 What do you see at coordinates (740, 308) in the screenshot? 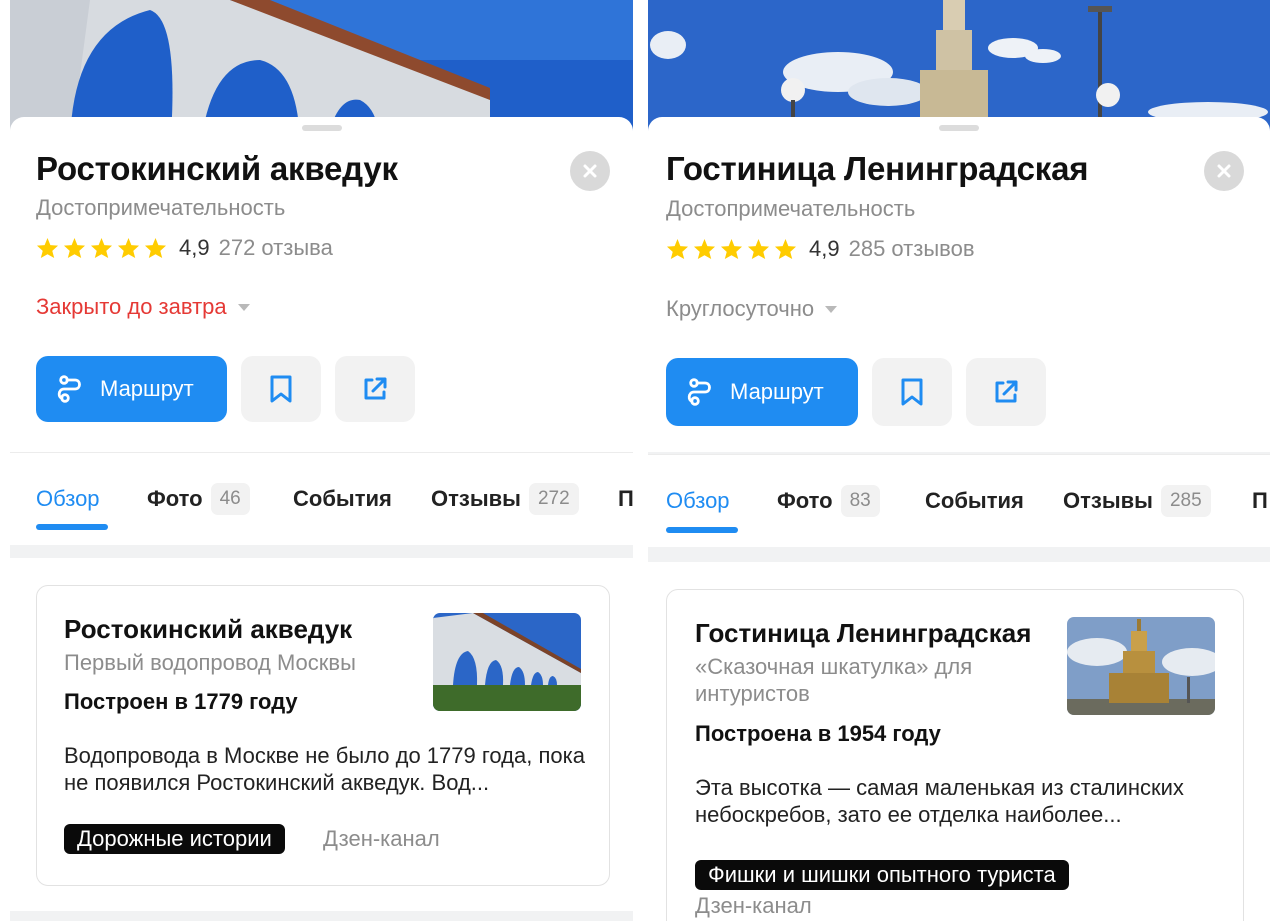
I see `opening-hours-text: Круглосуточно` at bounding box center [740, 308].